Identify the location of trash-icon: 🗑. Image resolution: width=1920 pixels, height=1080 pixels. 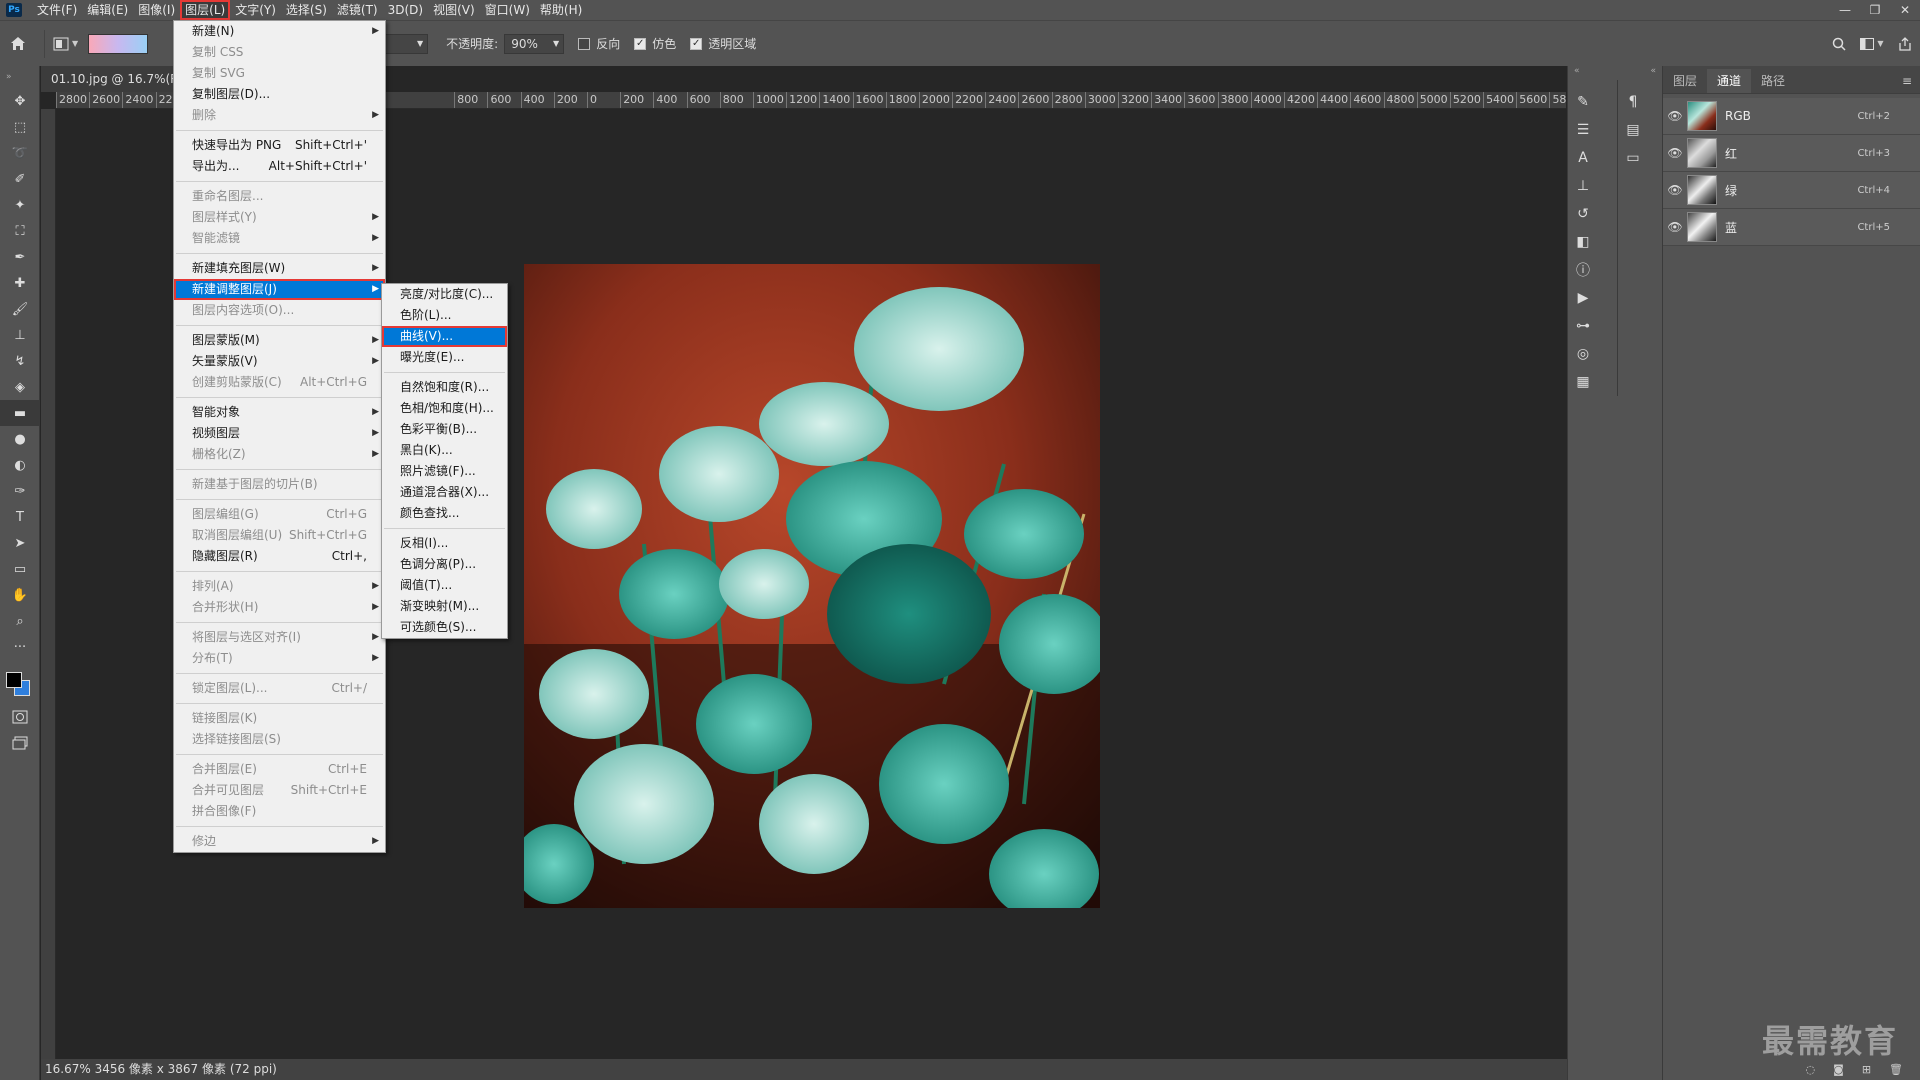
(1896, 1069).